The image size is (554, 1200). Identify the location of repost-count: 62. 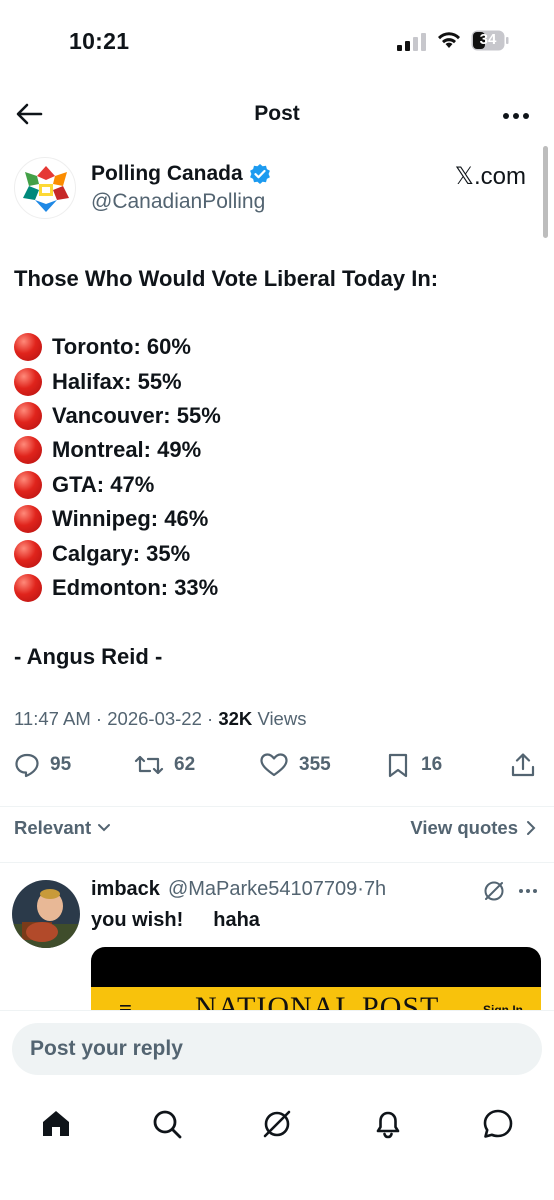
(185, 764).